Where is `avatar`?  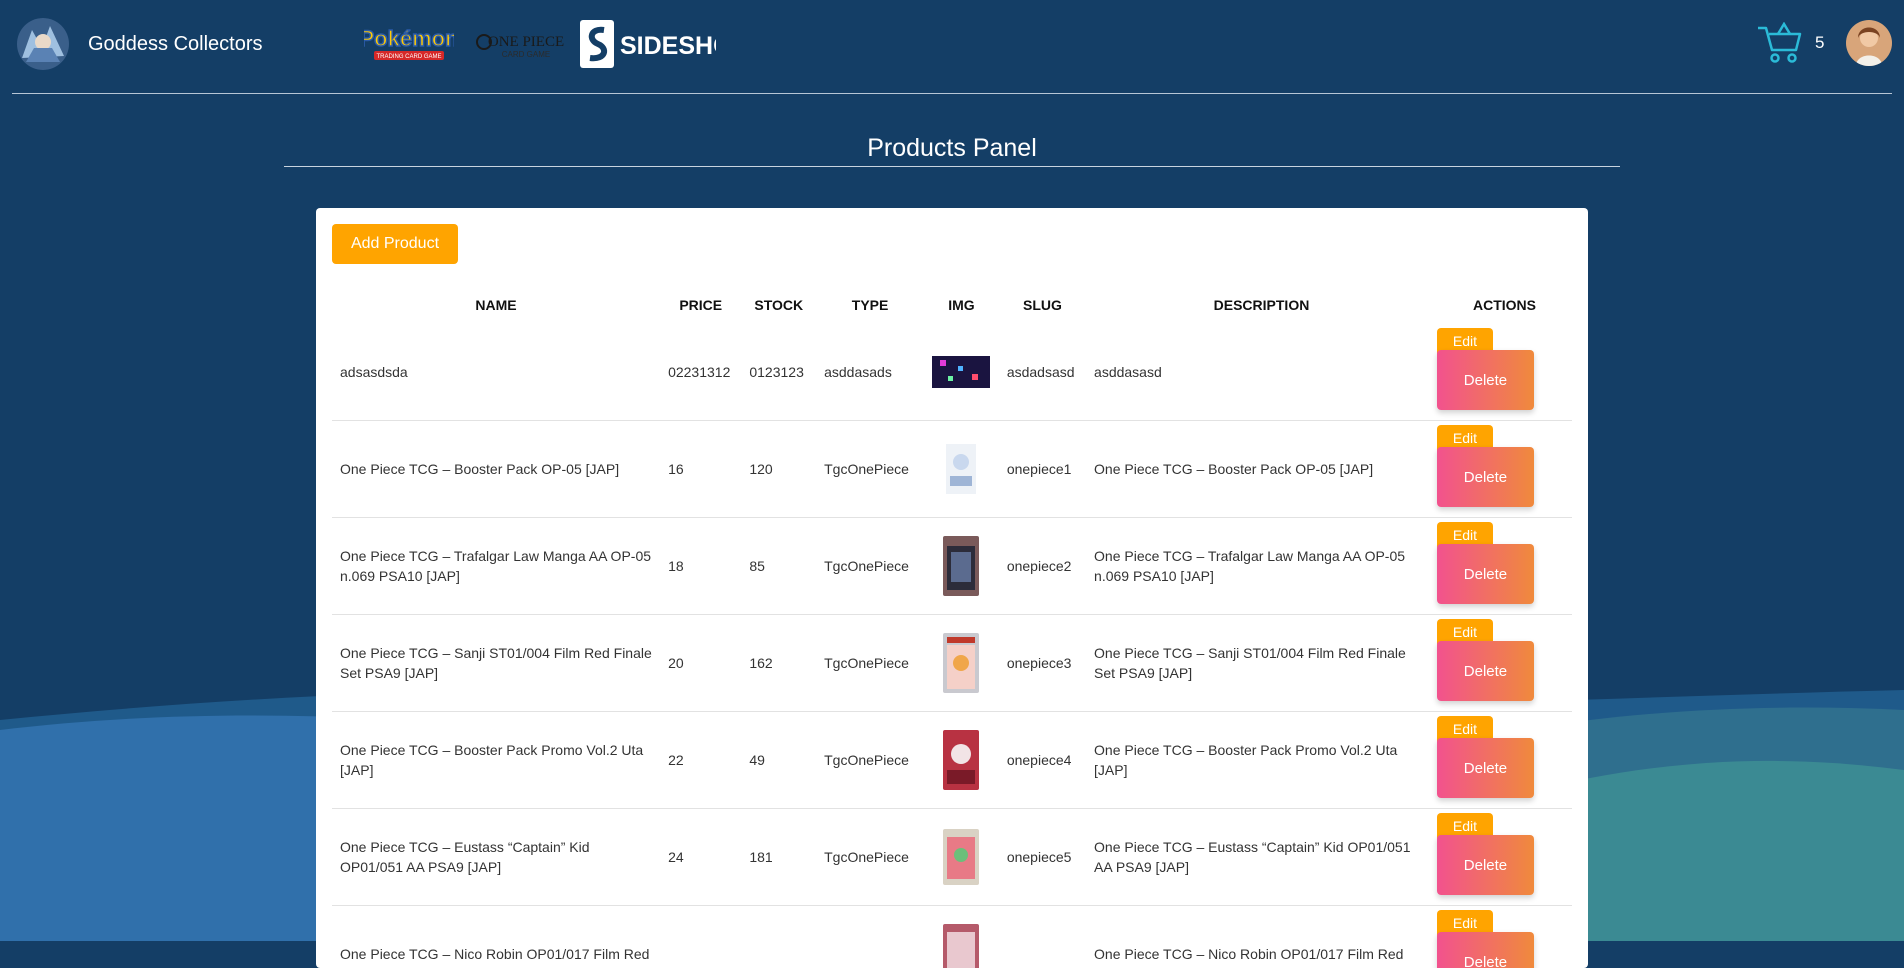 avatar is located at coordinates (1869, 43).